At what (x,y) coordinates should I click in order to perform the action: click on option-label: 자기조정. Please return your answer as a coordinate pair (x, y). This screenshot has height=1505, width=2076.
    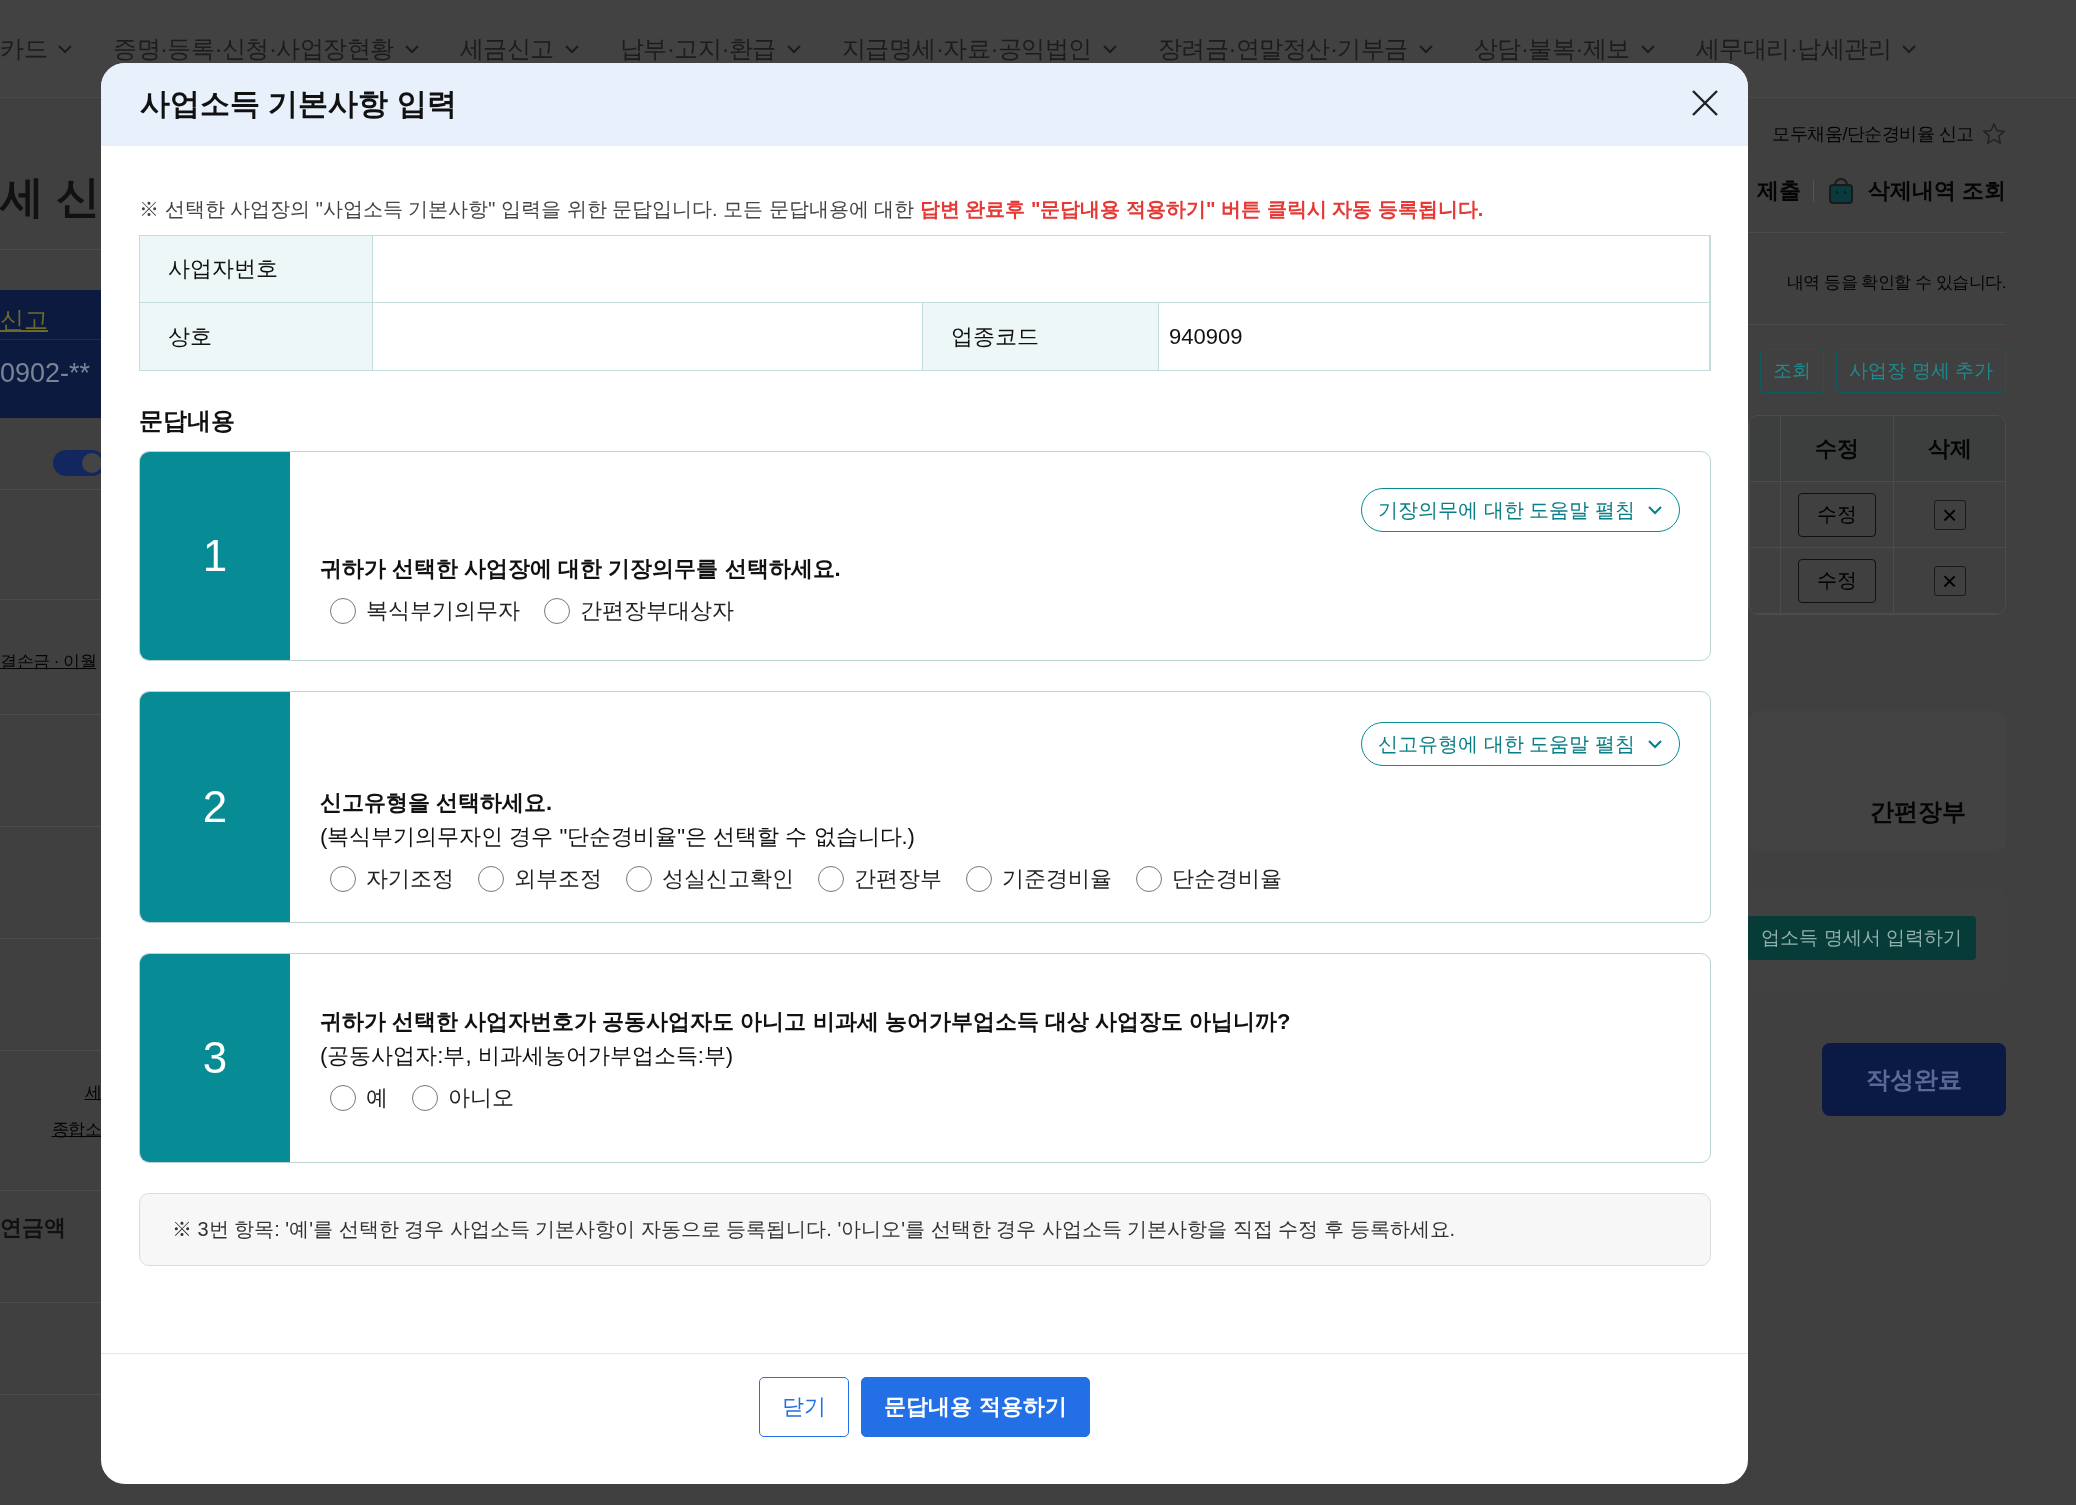
    Looking at the image, I should click on (410, 879).